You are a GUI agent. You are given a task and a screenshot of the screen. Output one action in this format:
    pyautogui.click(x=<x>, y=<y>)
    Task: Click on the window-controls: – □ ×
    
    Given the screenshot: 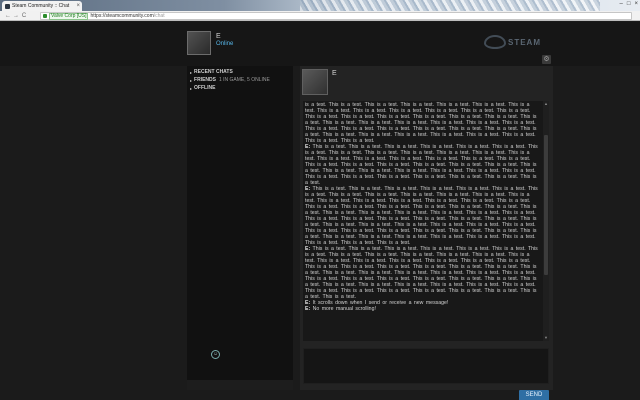 What is the action you would take?
    pyautogui.click(x=629, y=4)
    